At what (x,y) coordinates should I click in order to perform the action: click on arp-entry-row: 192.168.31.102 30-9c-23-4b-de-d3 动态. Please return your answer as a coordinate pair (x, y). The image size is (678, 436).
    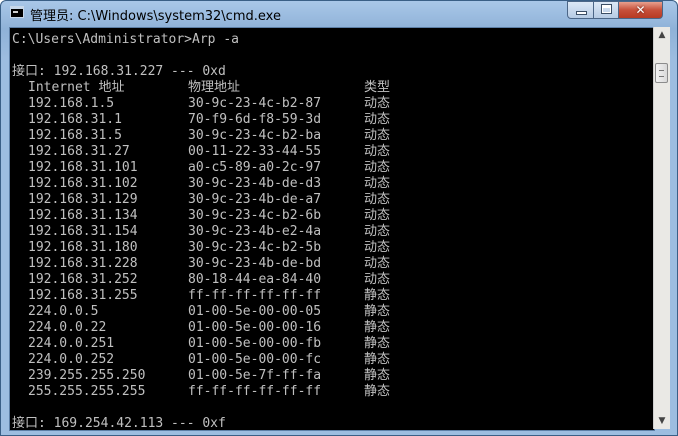
    Looking at the image, I should click on (333, 184).